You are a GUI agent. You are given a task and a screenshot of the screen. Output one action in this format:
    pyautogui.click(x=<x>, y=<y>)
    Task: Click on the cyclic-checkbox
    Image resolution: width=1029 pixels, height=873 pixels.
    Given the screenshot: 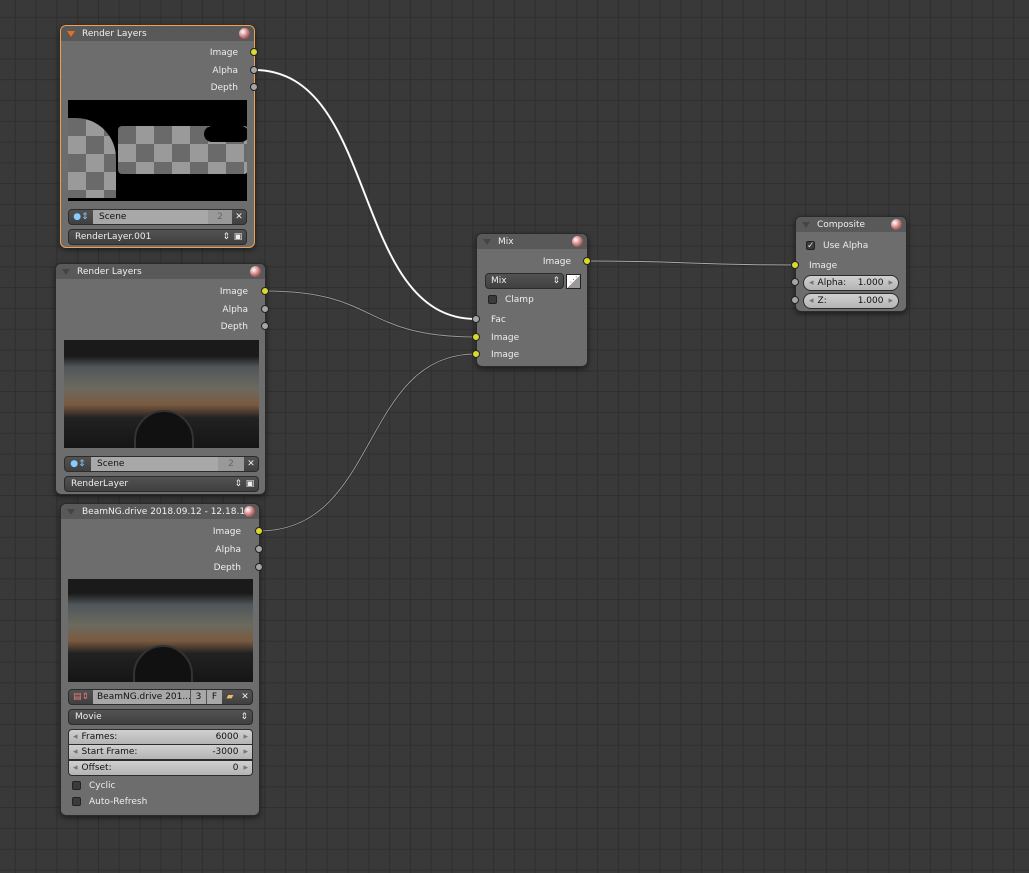 What is the action you would take?
    pyautogui.click(x=76, y=785)
    